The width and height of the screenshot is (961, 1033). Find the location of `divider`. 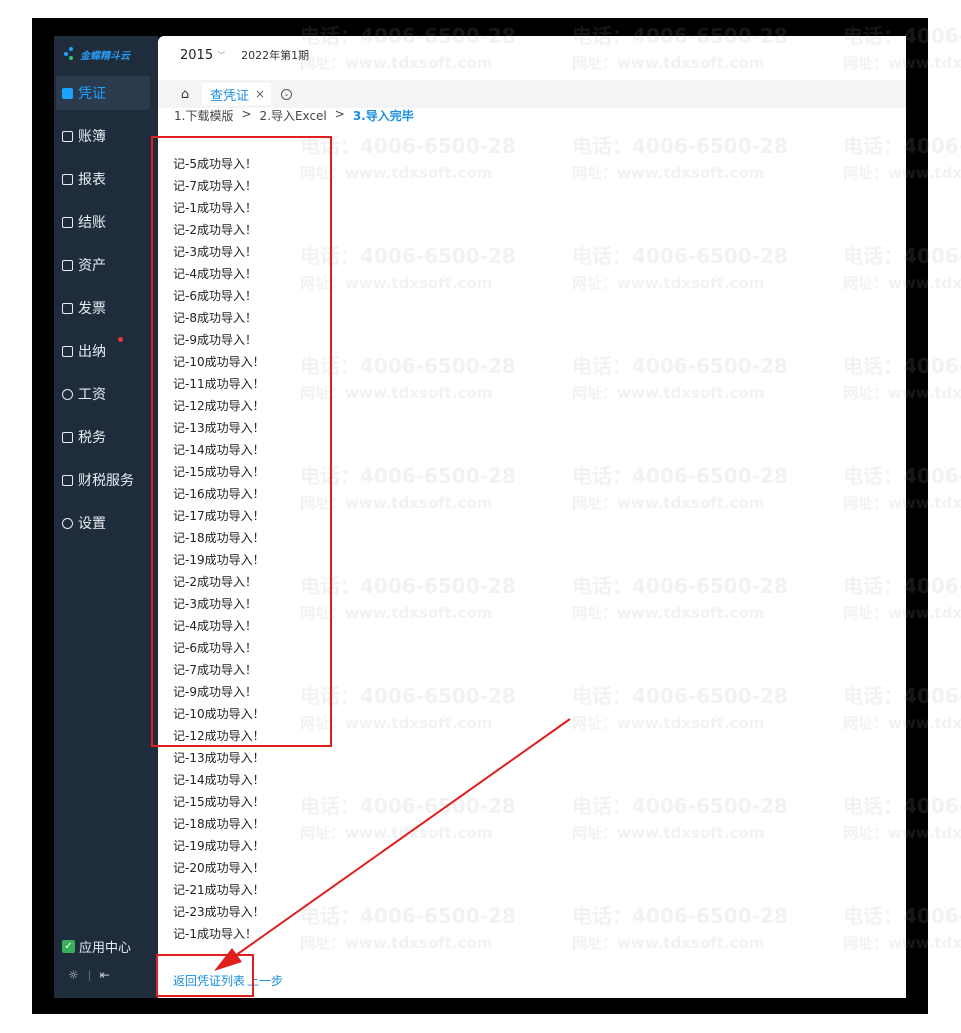

divider is located at coordinates (89, 975).